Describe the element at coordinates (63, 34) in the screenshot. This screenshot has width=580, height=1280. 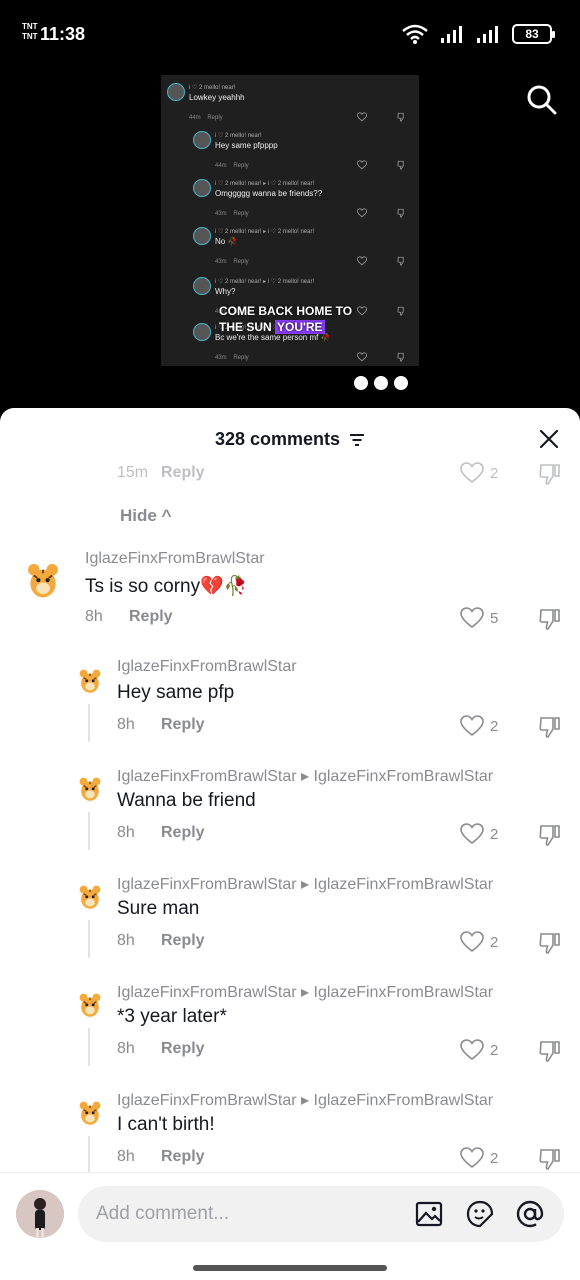
I see `clock: 11:38` at that location.